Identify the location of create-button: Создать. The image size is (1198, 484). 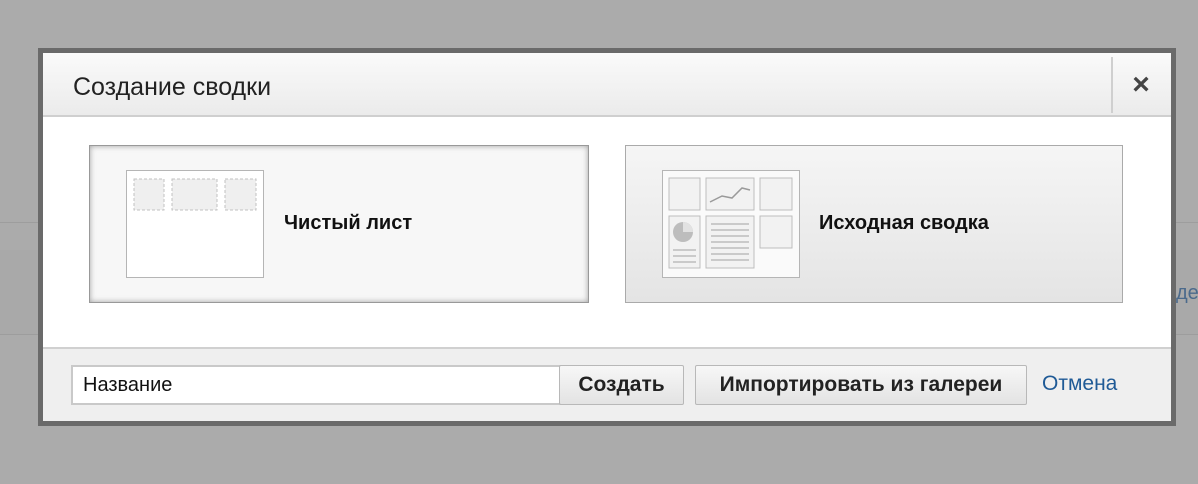
(621, 385).